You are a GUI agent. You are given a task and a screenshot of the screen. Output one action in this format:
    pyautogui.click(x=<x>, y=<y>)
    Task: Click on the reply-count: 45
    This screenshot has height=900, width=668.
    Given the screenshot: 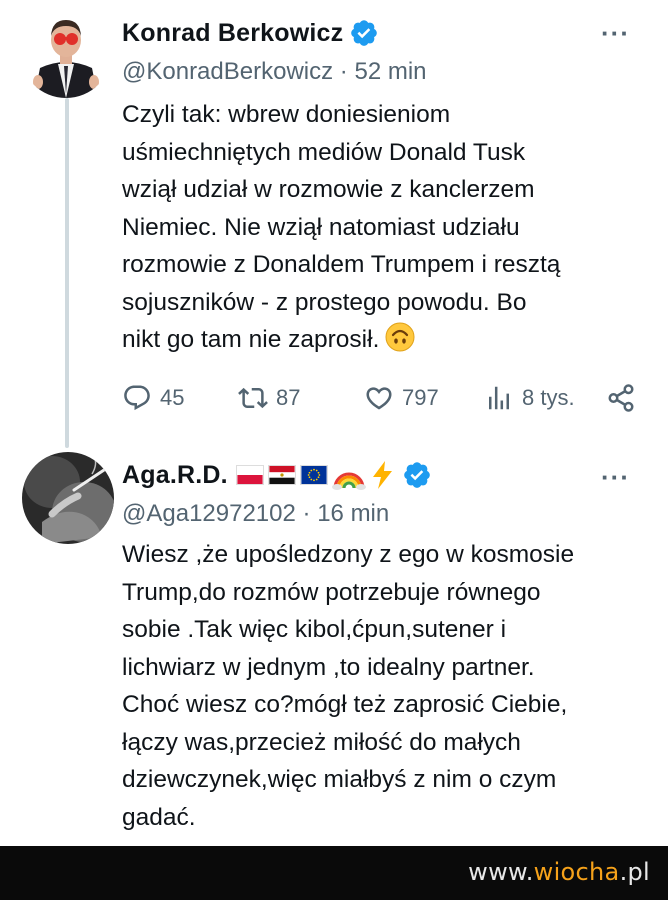 What is the action you would take?
    pyautogui.click(x=172, y=397)
    